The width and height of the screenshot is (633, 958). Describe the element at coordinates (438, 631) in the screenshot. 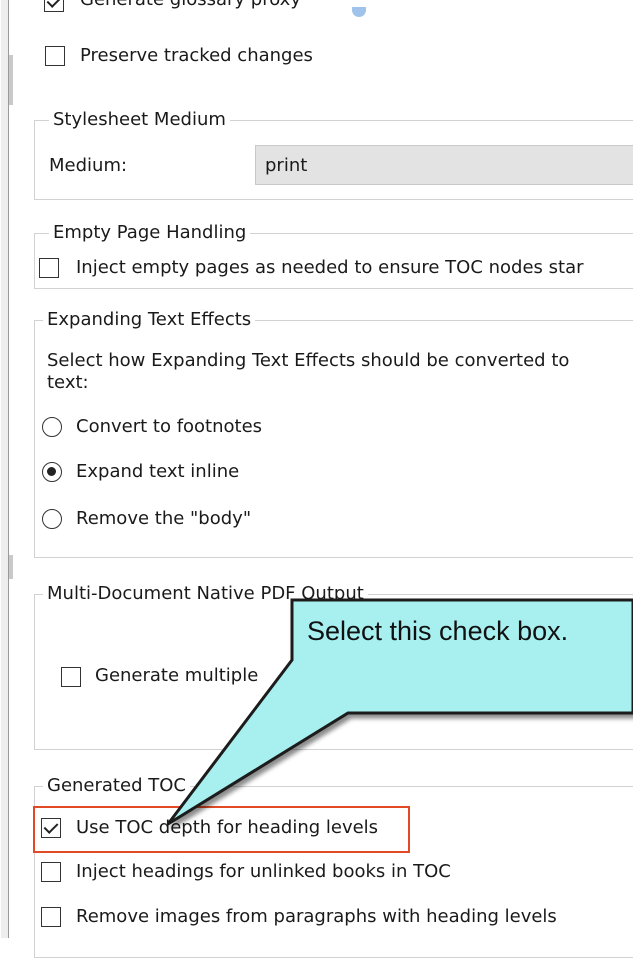

I see `callout-text: Select this check box.` at that location.